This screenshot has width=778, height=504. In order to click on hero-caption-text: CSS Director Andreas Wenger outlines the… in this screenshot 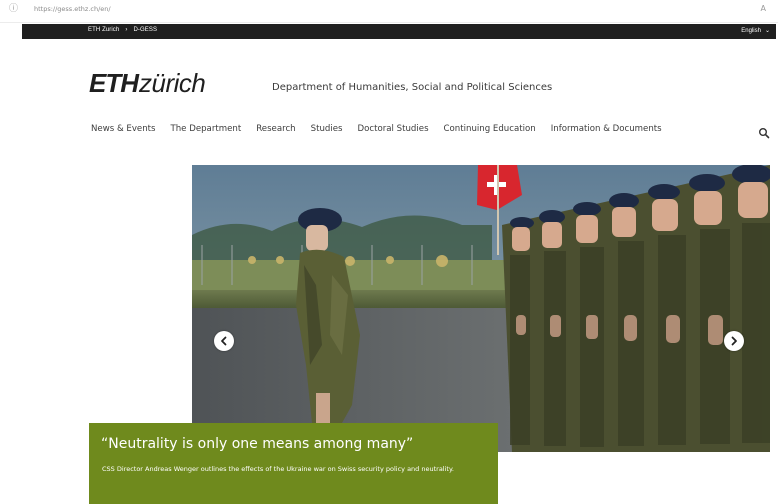, I will do `click(278, 469)`.